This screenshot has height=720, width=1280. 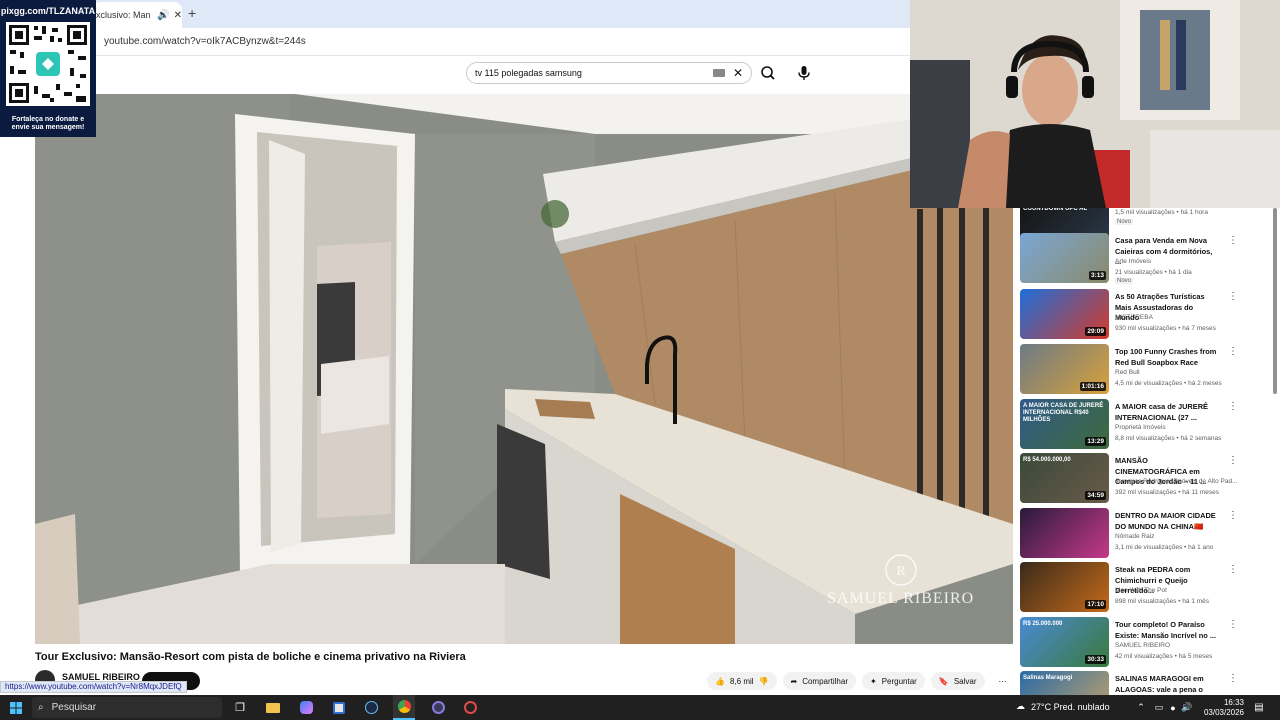 I want to click on microsoft-store-icon, so click(x=339, y=707).